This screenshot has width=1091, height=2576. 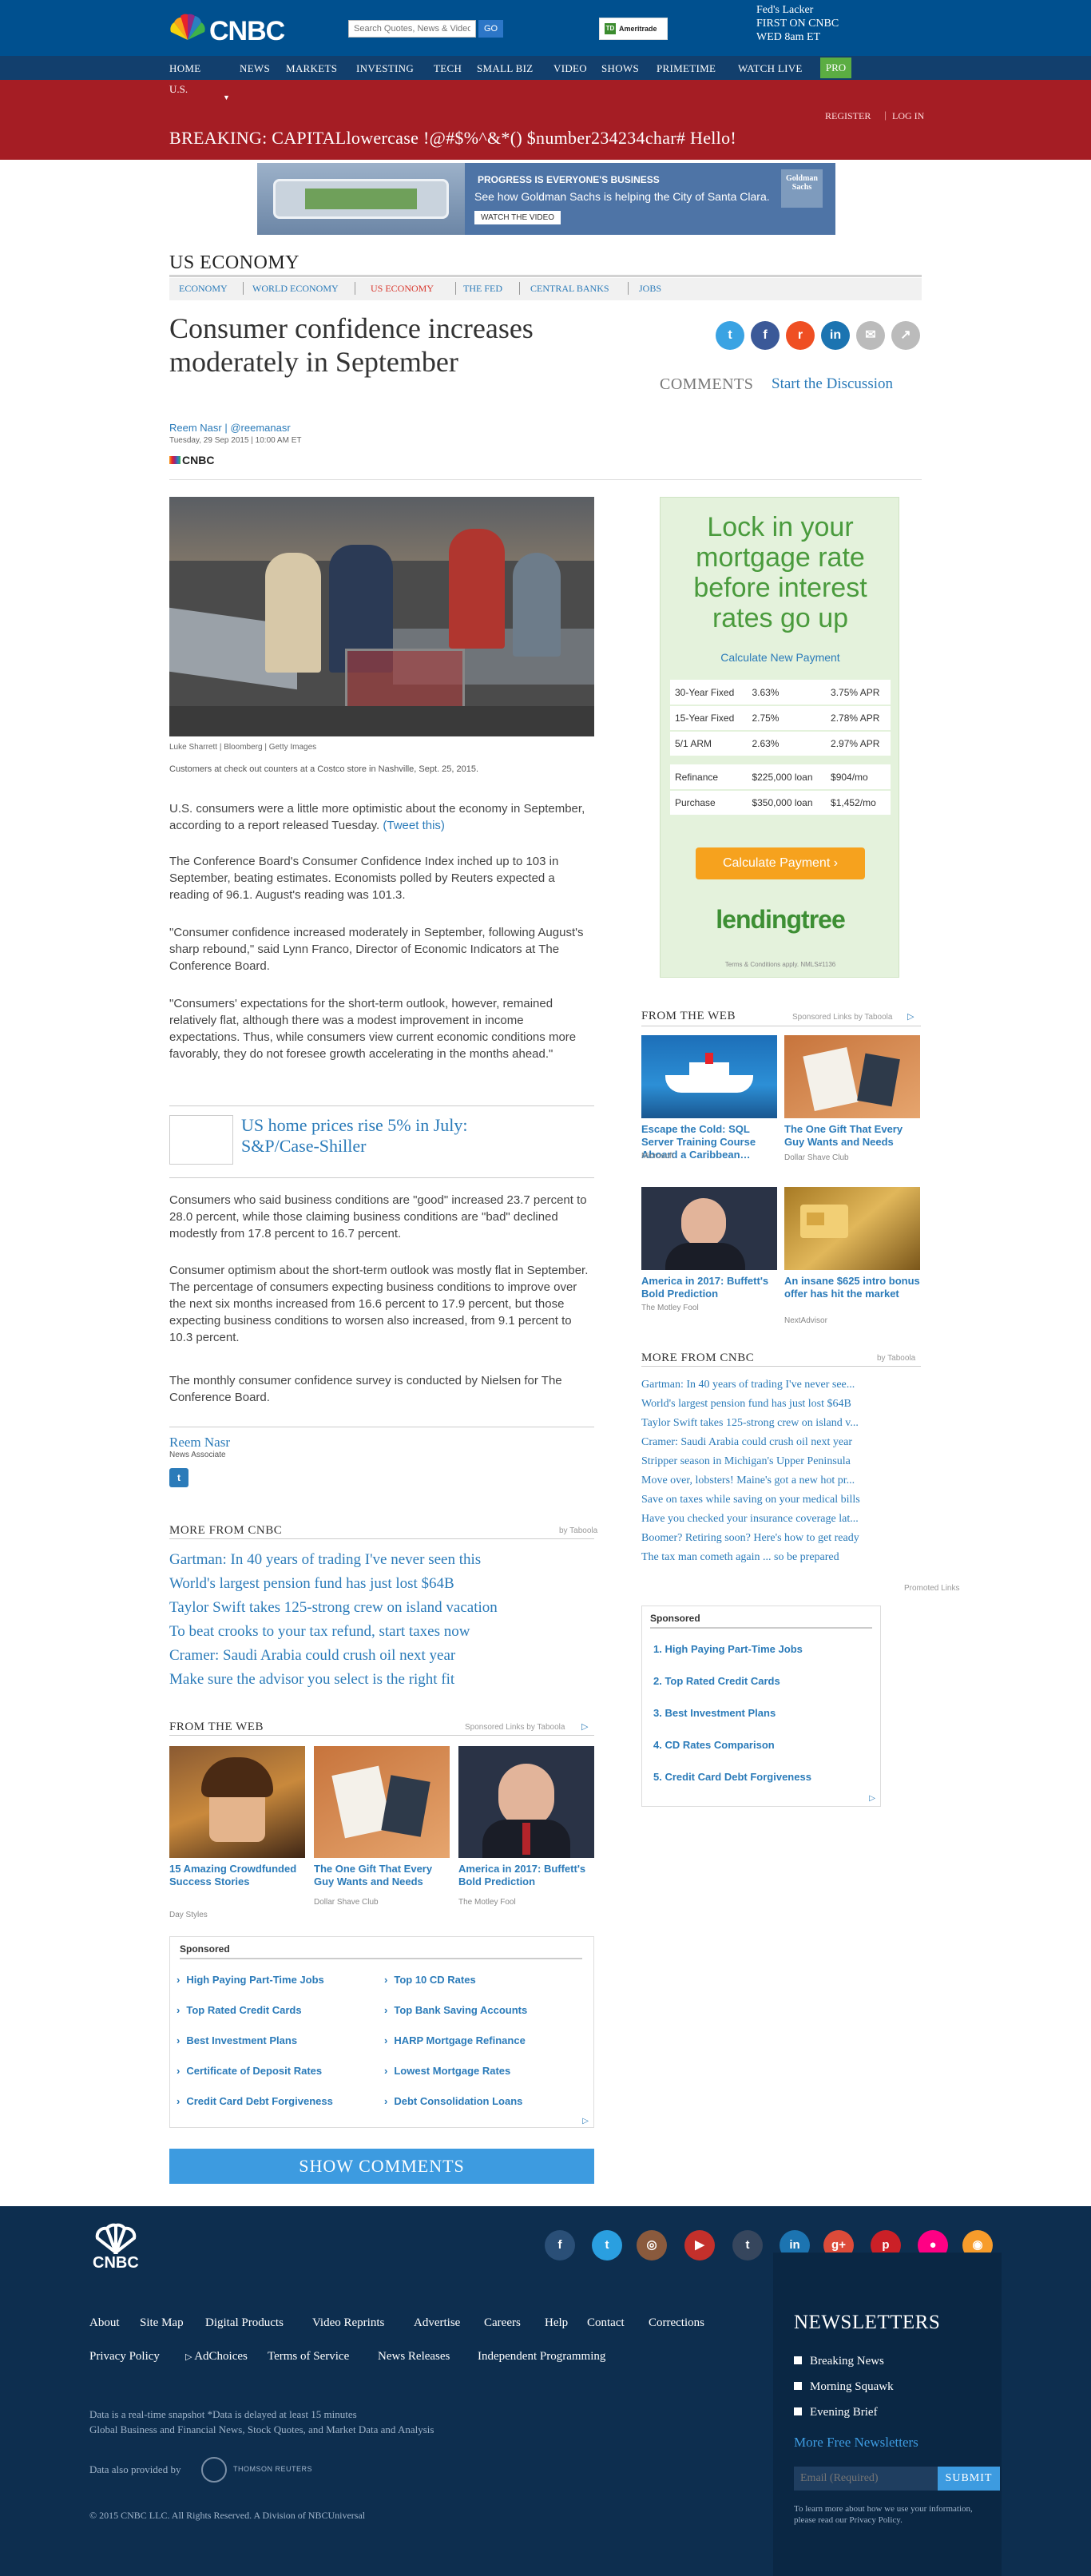 I want to click on subnav-us-economy: US ECONOMY, so click(x=402, y=289).